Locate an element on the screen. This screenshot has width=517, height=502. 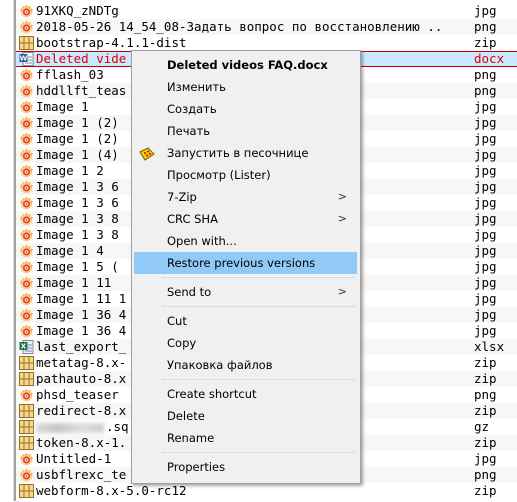
file-row: 91XKQ_zNDTg jpg is located at coordinates (266, 11).